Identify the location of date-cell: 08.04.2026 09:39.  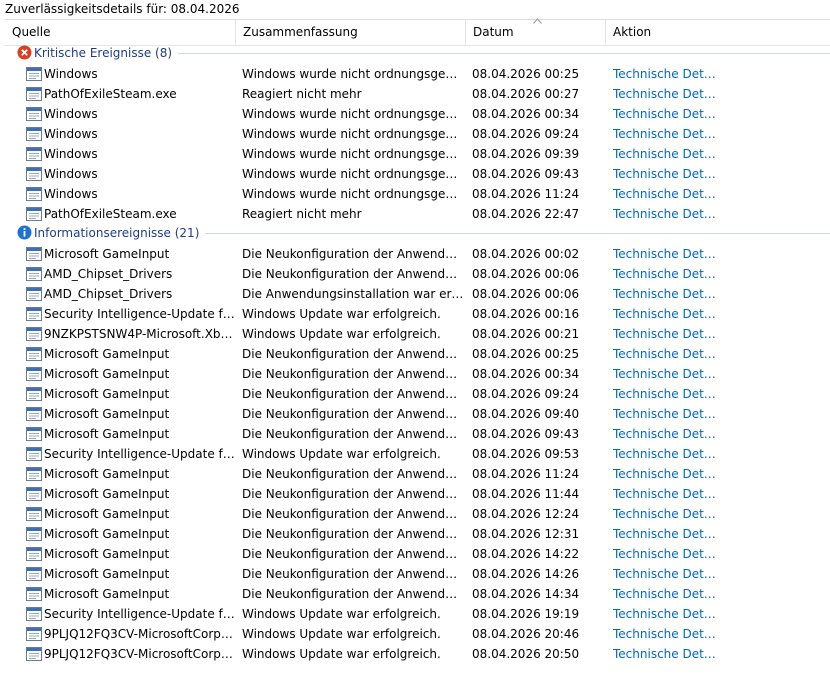
(526, 154).